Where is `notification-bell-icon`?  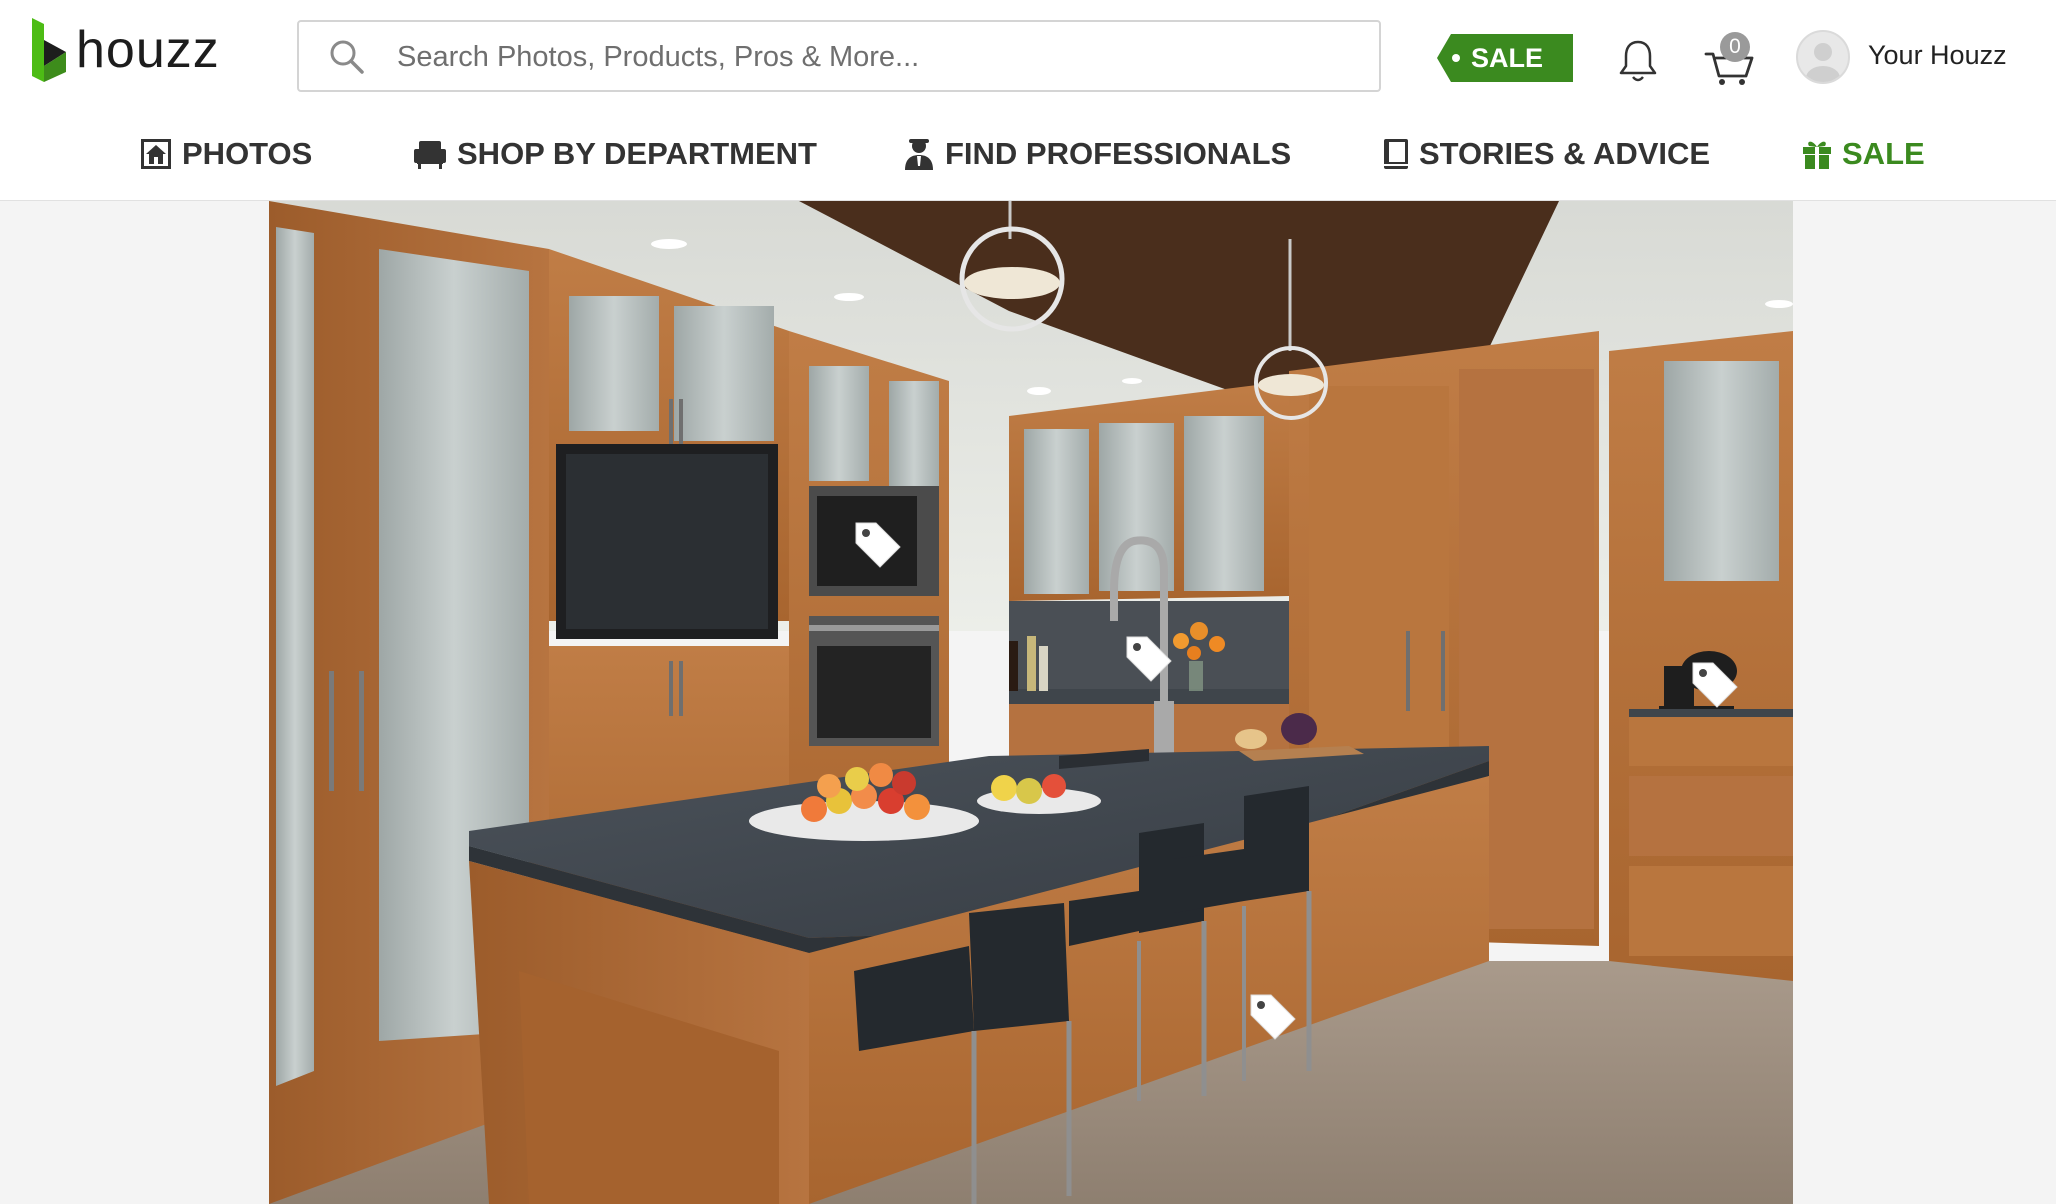
notification-bell-icon is located at coordinates (1638, 61).